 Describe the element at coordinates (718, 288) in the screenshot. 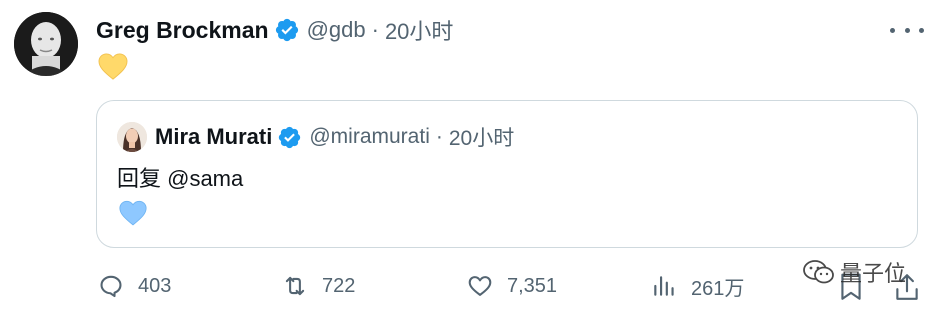

I see `view-count: 261万` at that location.